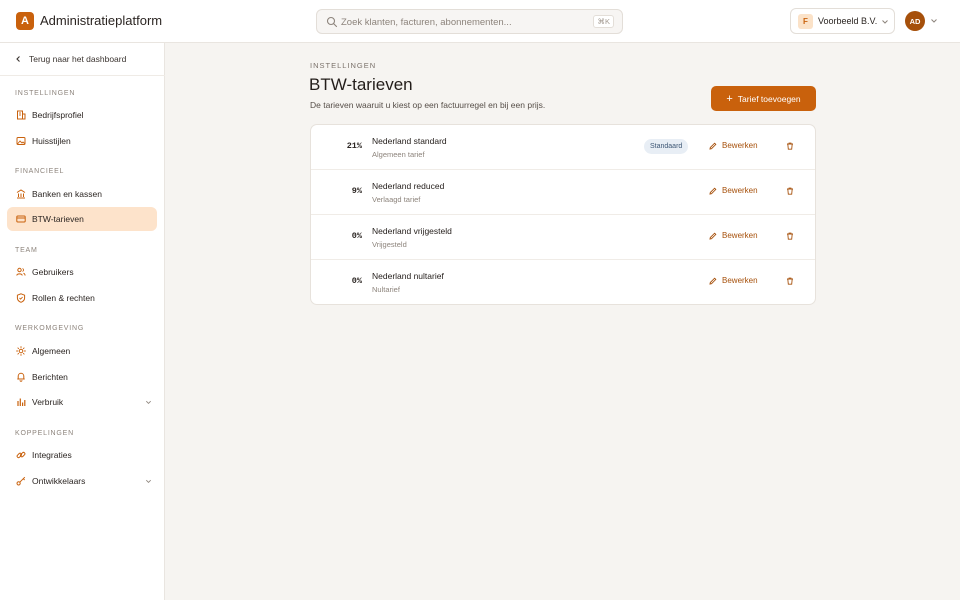 The image size is (960, 600). I want to click on section-title-team: TEAM, so click(26, 250).